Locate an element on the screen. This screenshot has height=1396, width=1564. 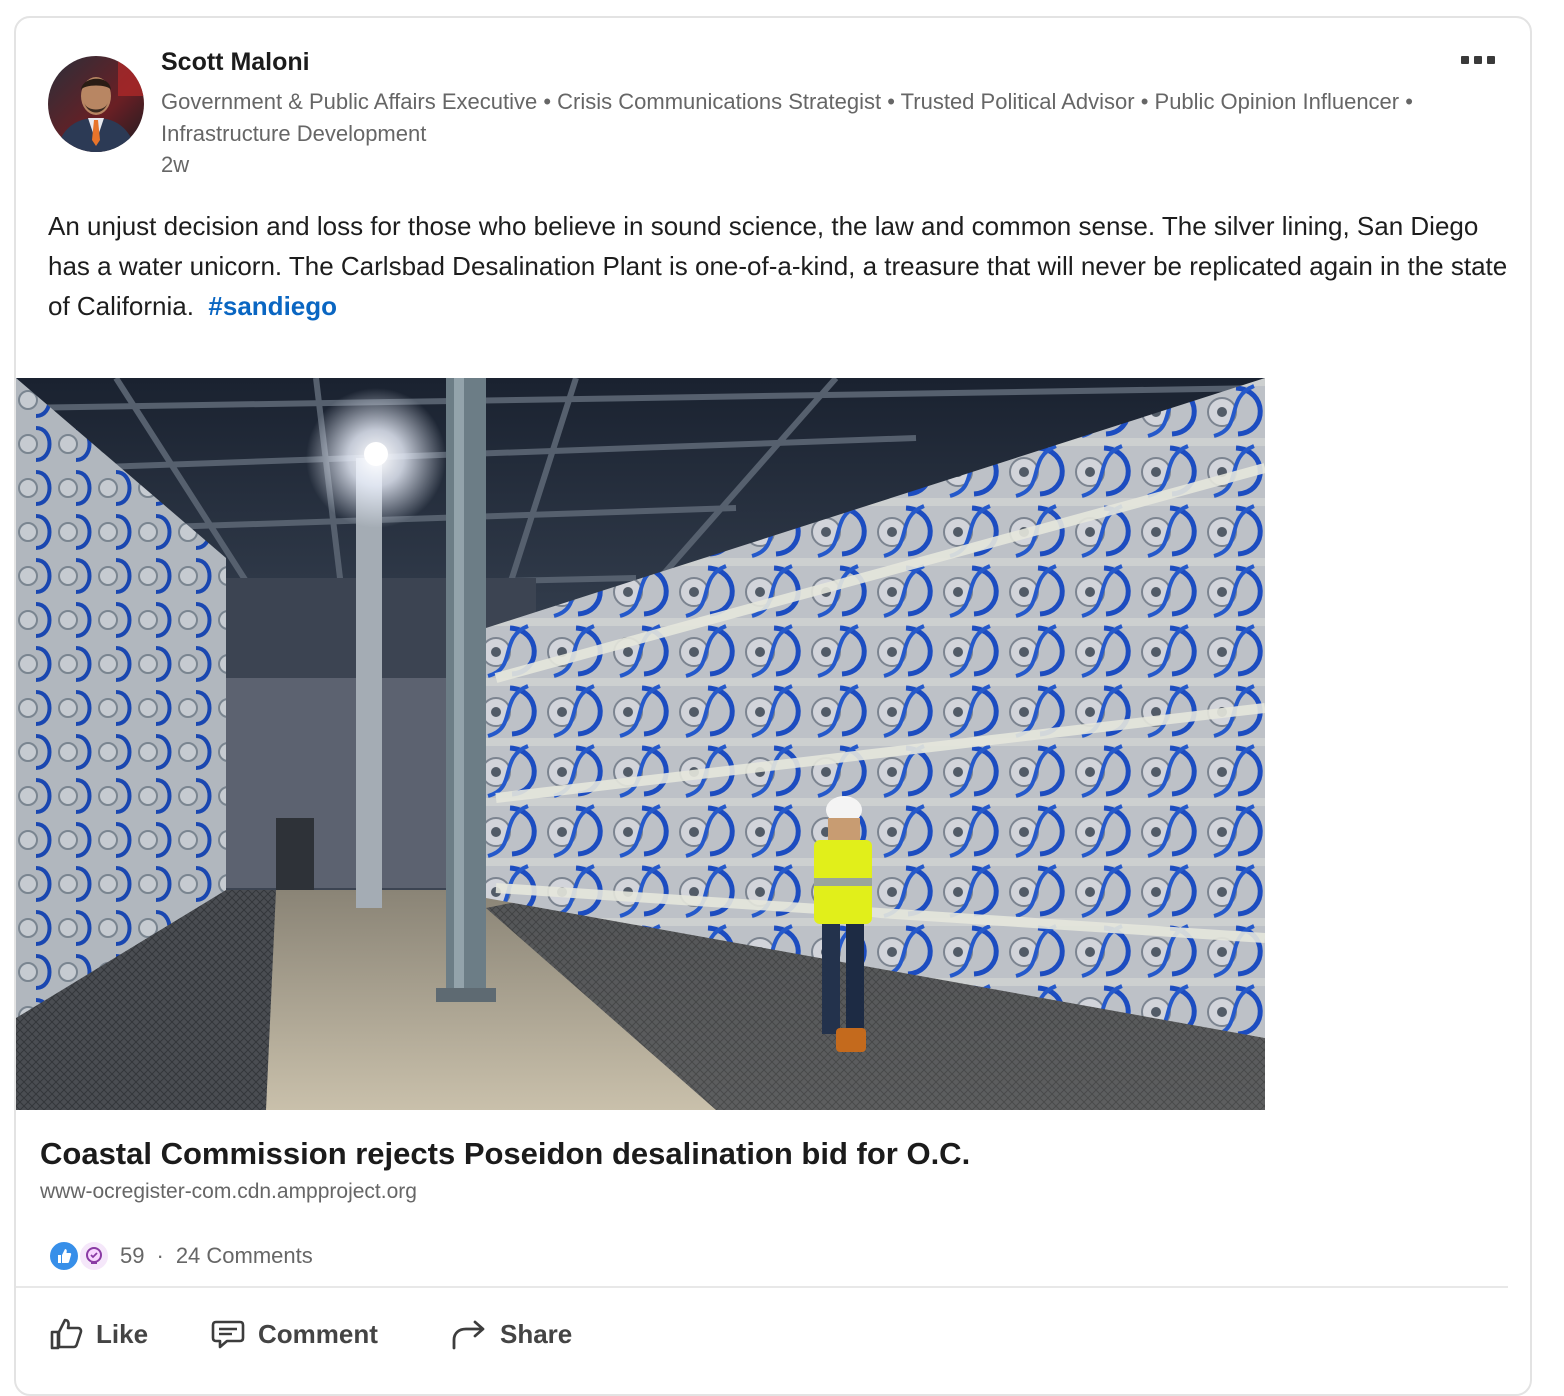
reaction-icons is located at coordinates (81, 1256).